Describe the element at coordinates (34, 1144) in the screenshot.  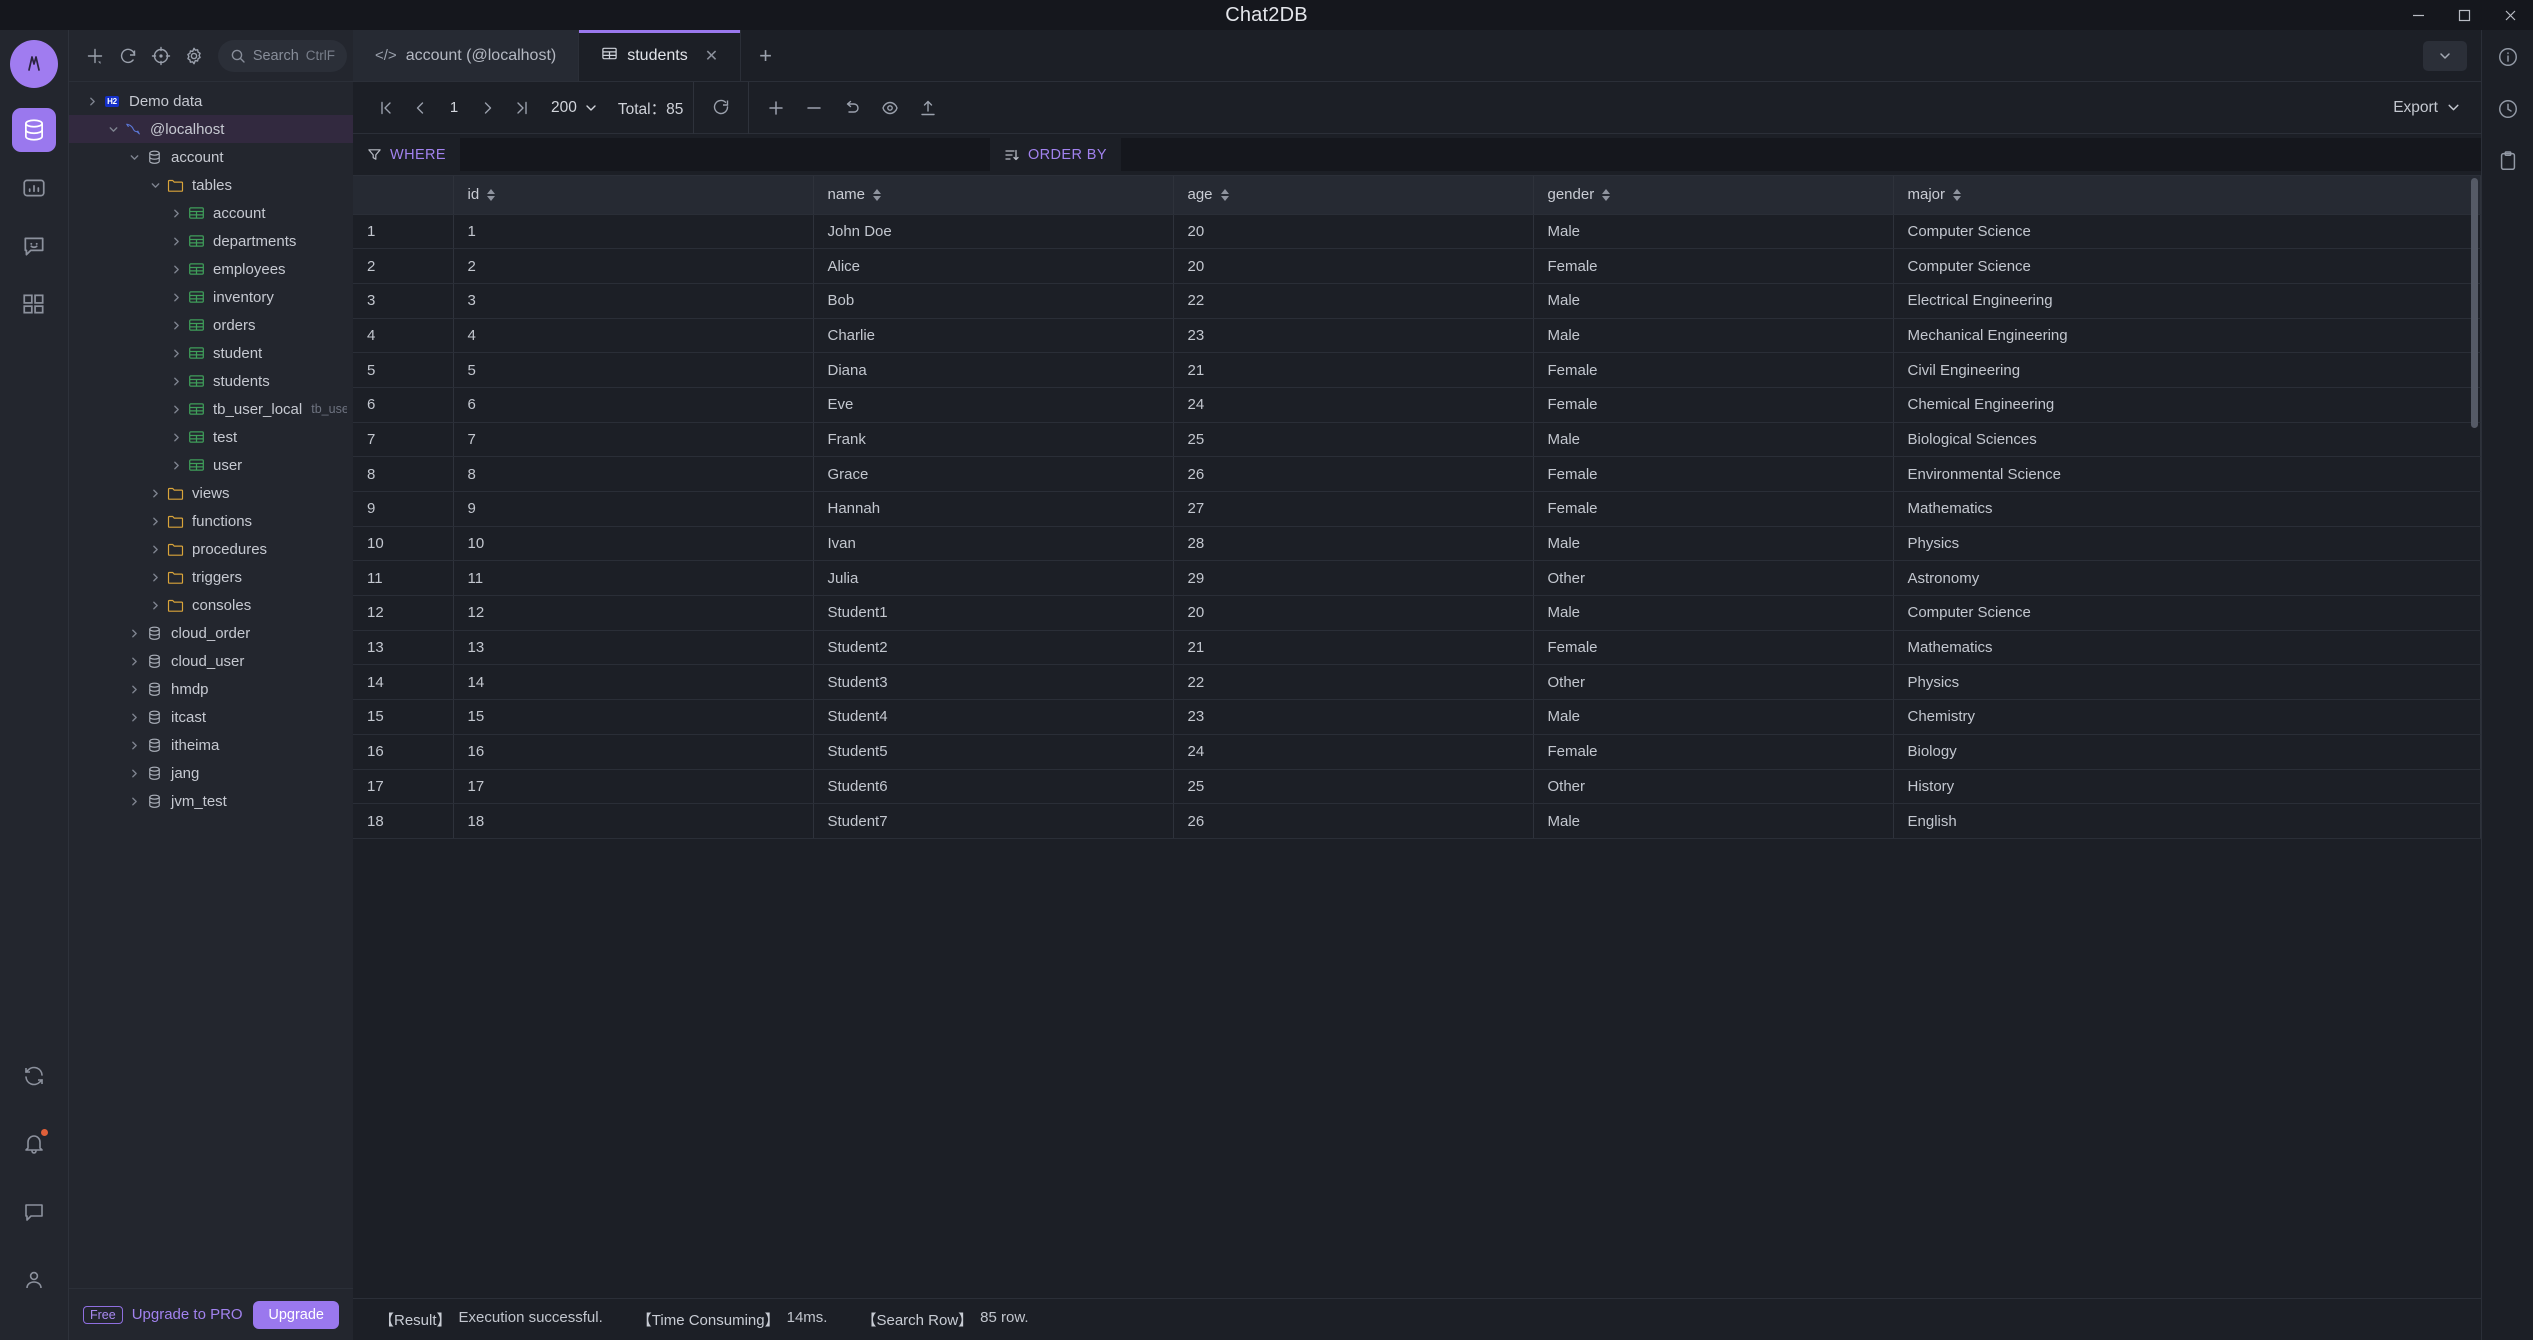
I see `rail-item-notifications` at that location.